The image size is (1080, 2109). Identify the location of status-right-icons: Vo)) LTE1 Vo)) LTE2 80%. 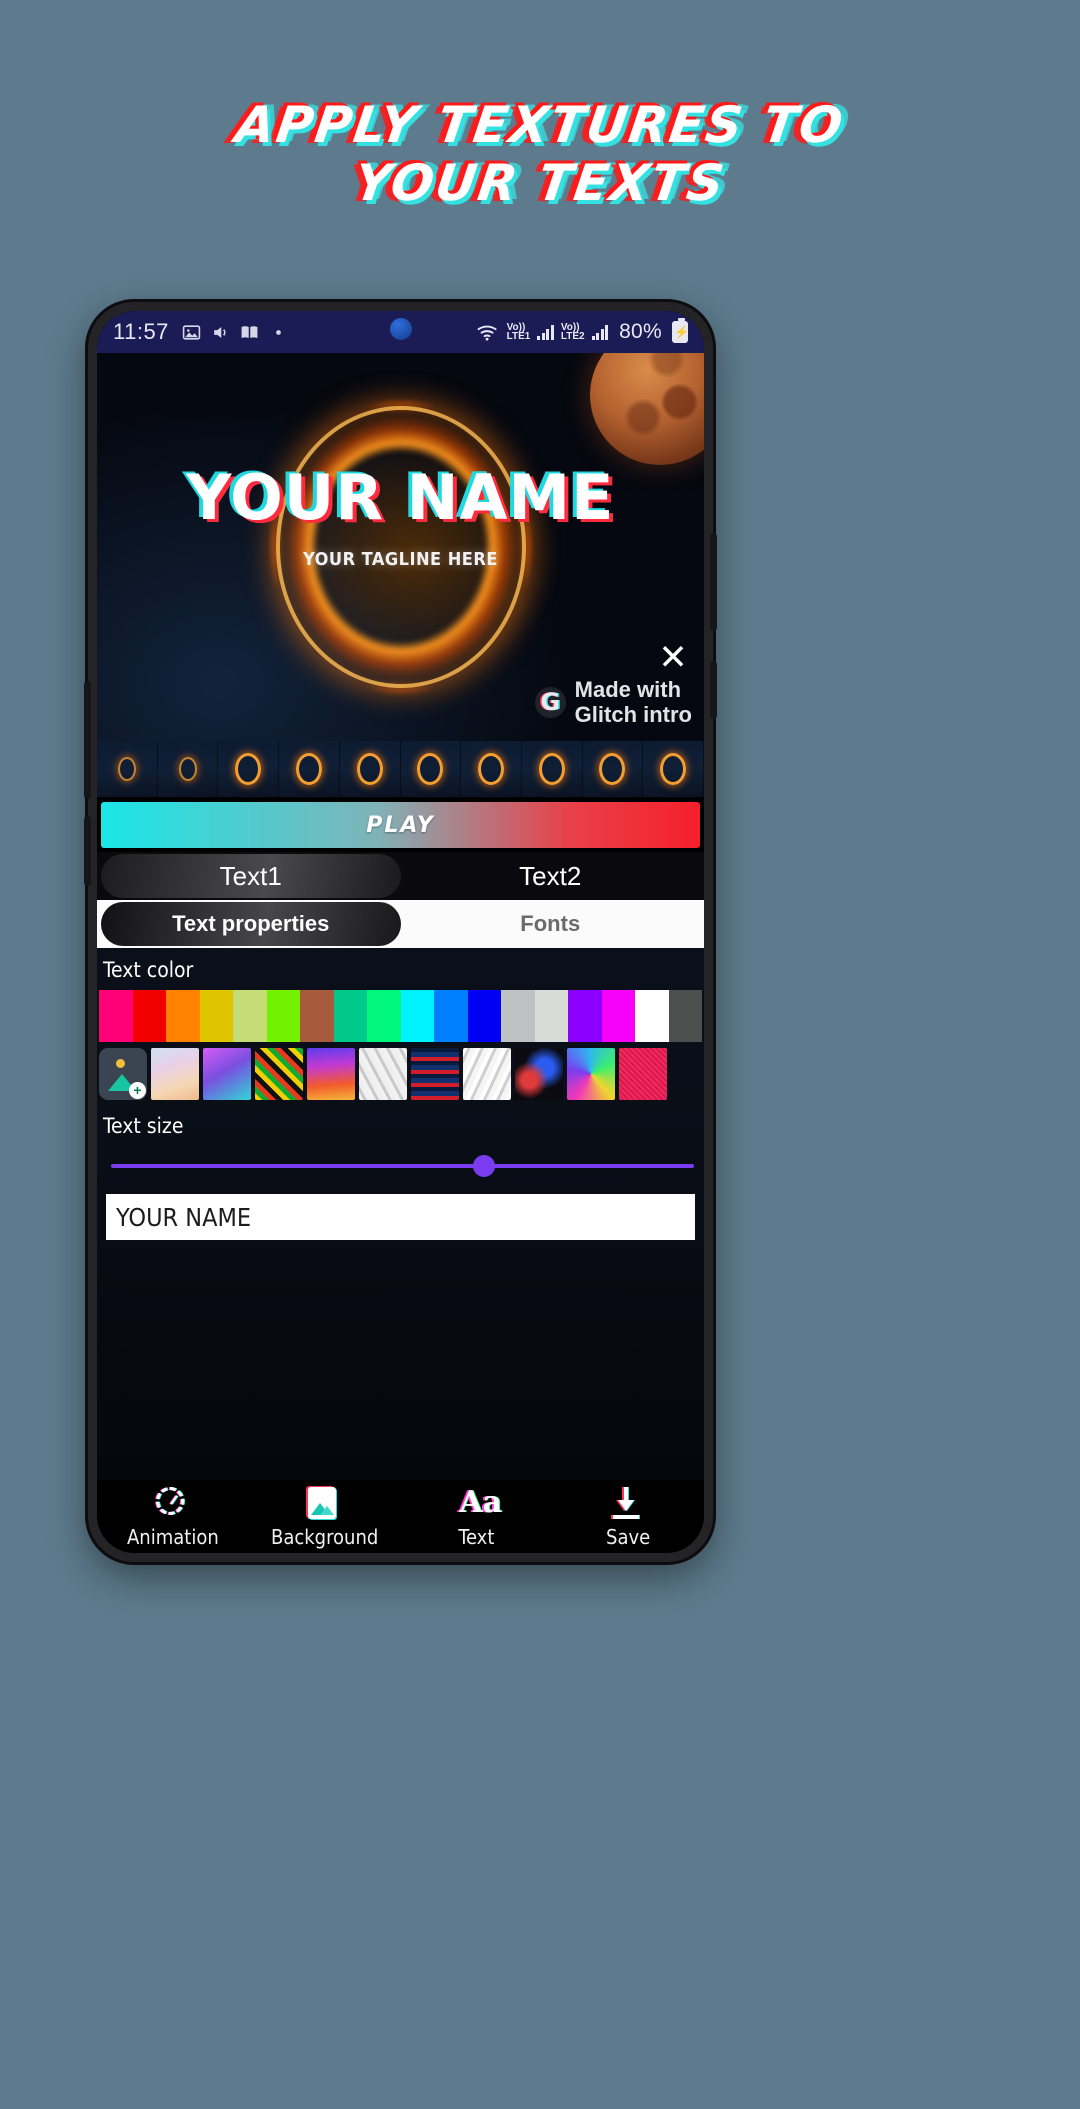
(582, 331).